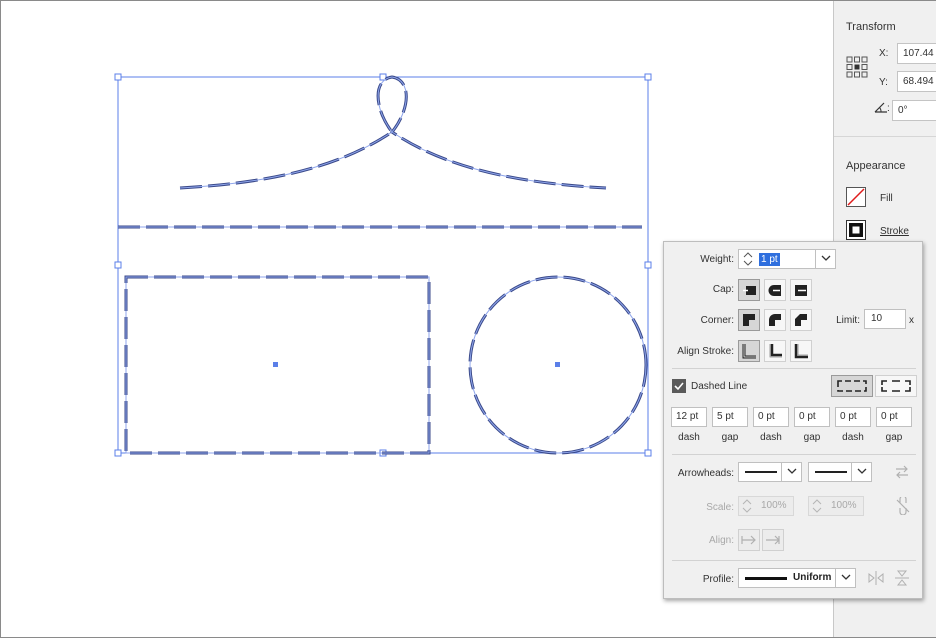  I want to click on projecting-cap-button, so click(801, 290).